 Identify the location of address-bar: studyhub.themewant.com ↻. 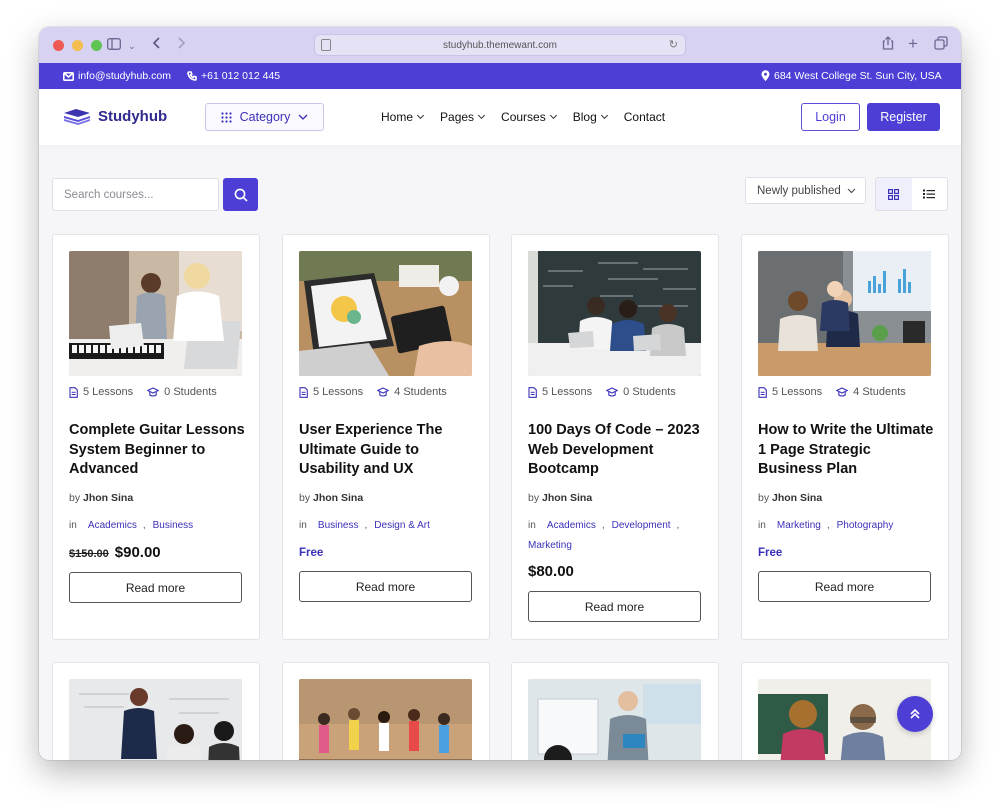
(500, 45).